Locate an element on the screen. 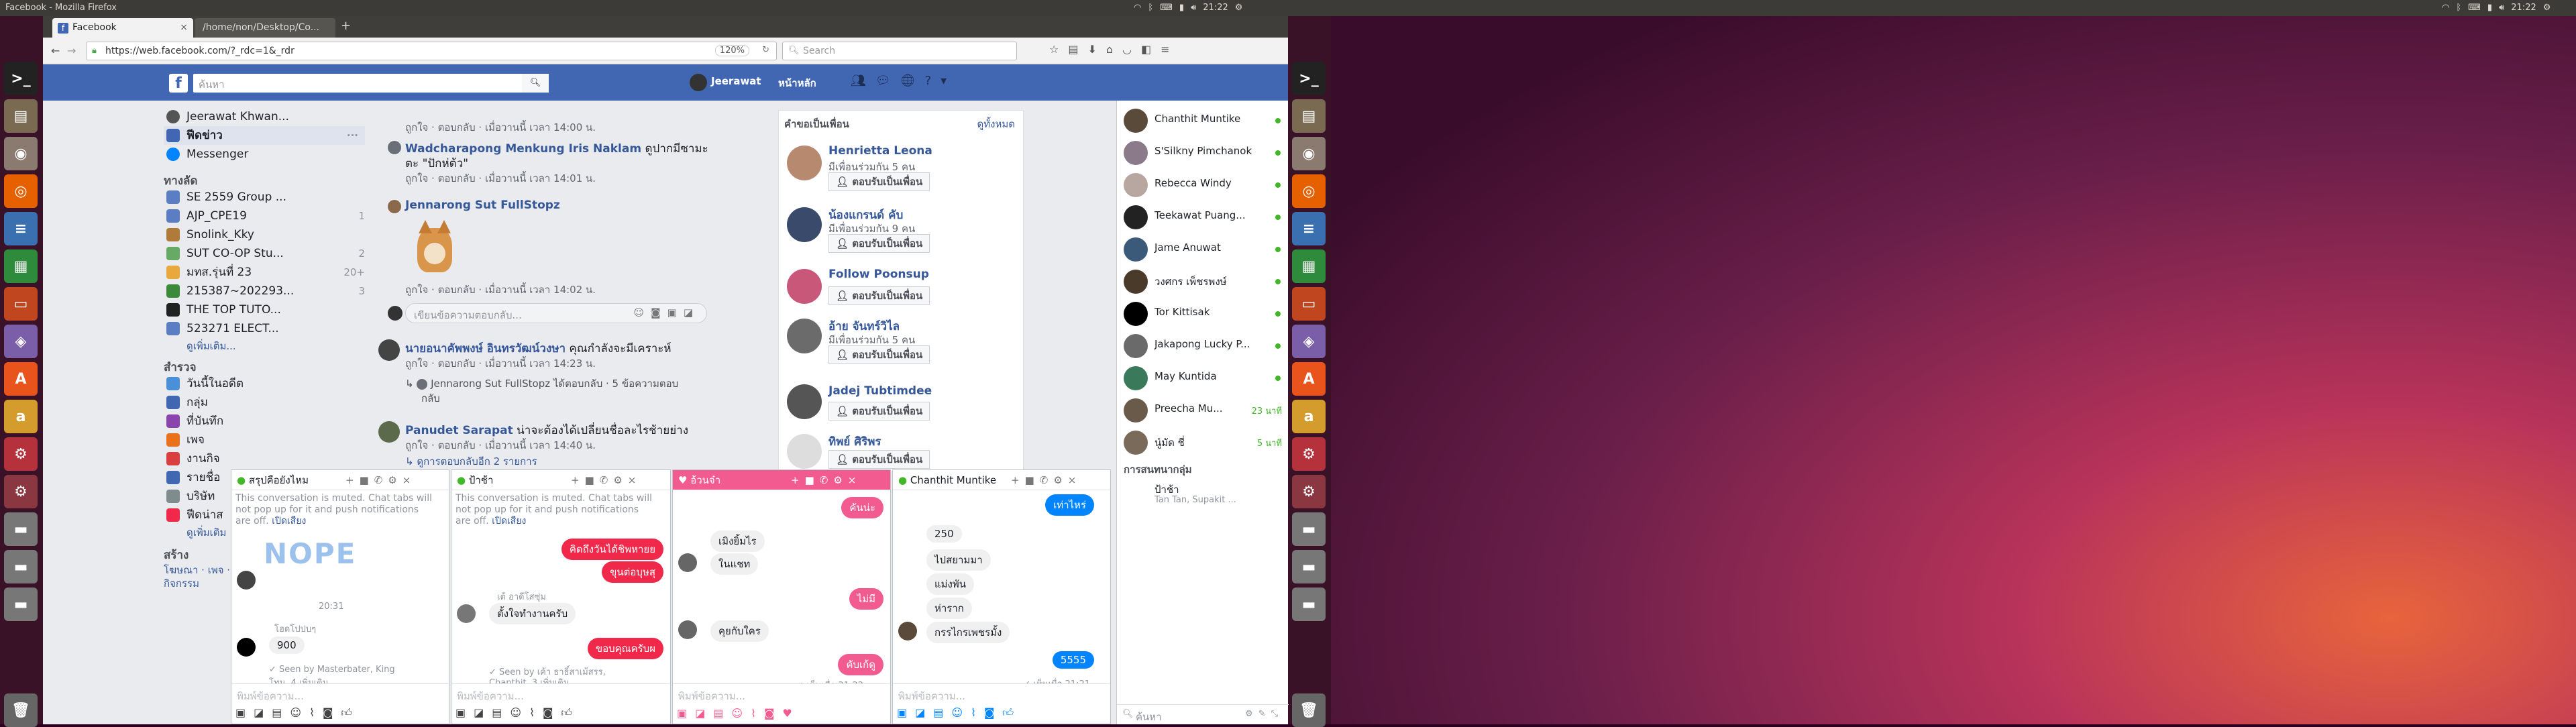  contact-item: S'Silkny Pimchanok is located at coordinates (1203, 151).